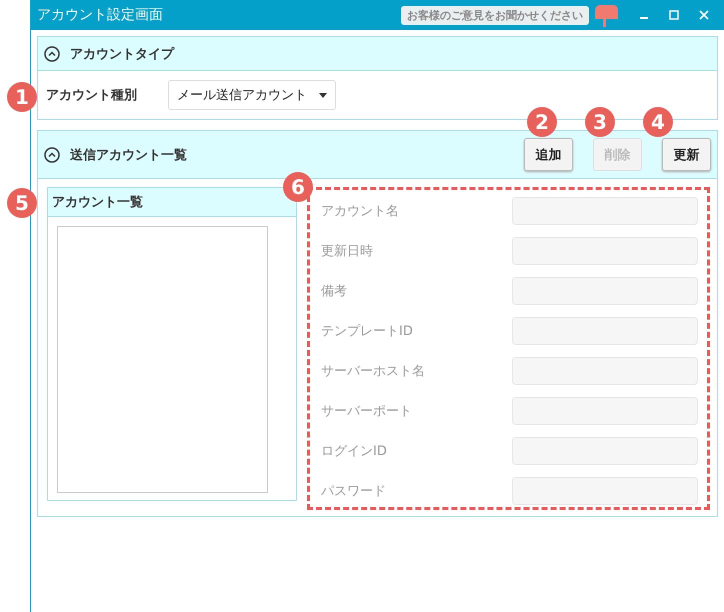 This screenshot has width=724, height=612. What do you see at coordinates (366, 411) in the screenshot?
I see `field-label: サーバーポート` at bounding box center [366, 411].